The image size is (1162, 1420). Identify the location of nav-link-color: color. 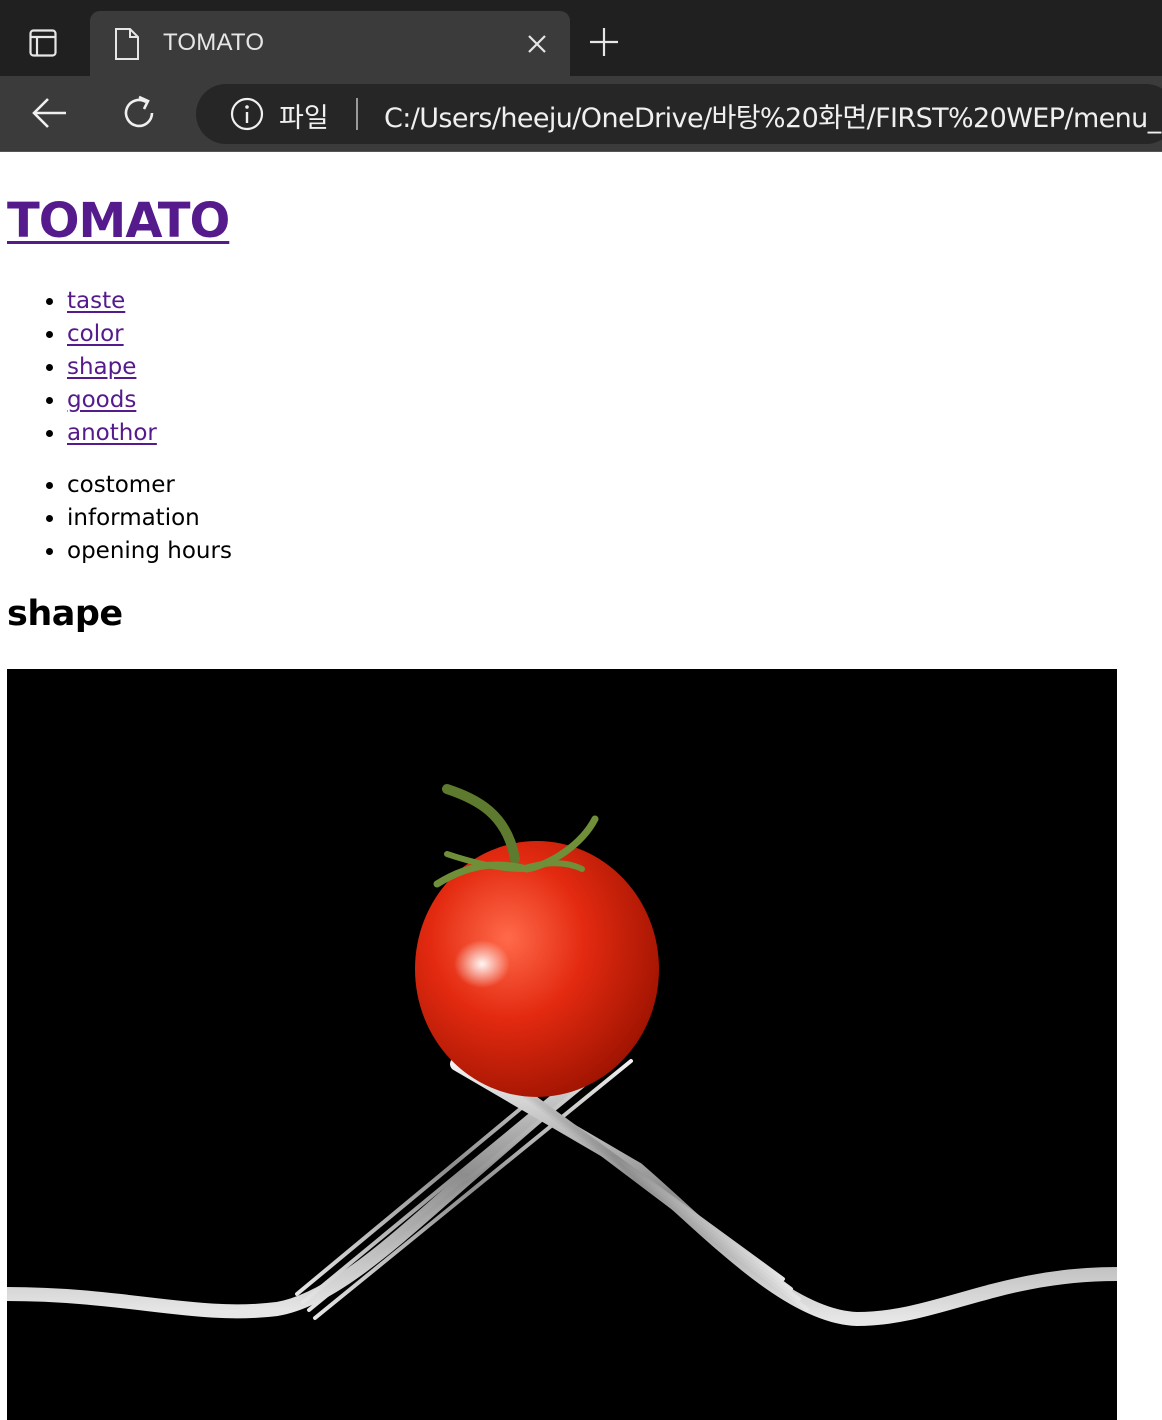
(95, 334).